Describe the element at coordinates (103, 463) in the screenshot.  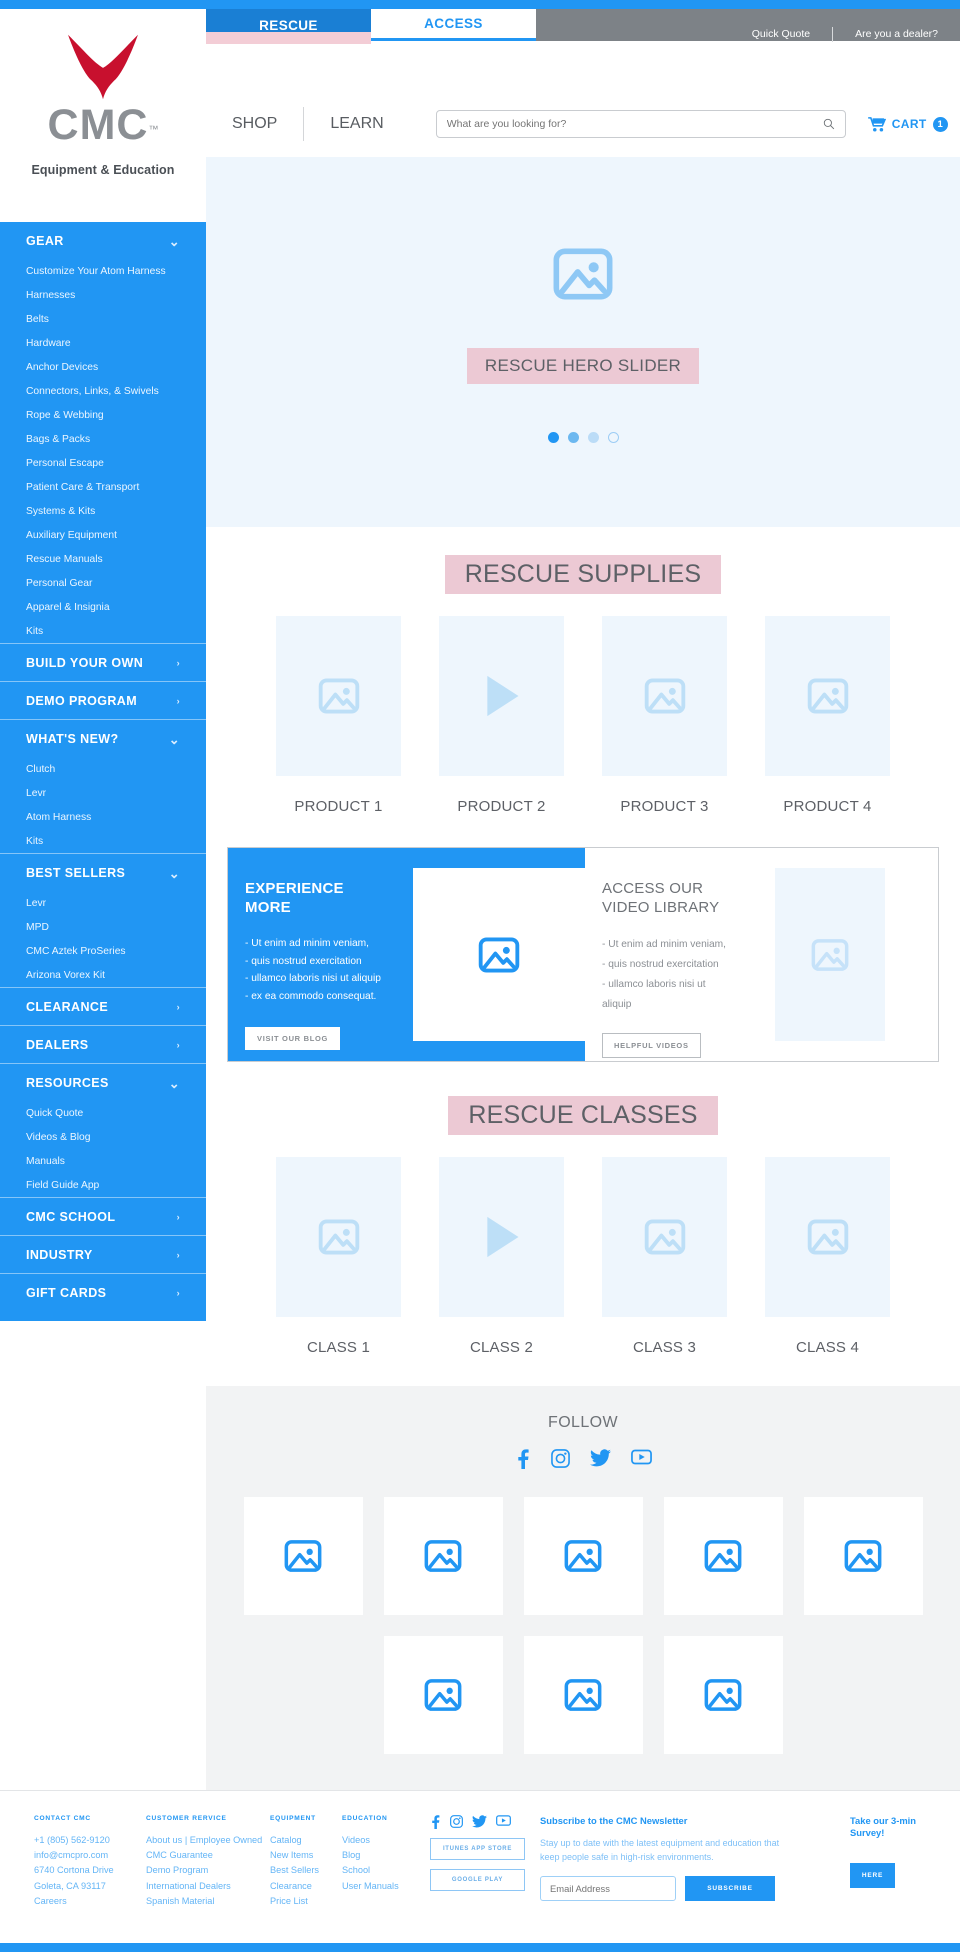
I see `sidebar-item-personal-escape: Personal Escape` at that location.